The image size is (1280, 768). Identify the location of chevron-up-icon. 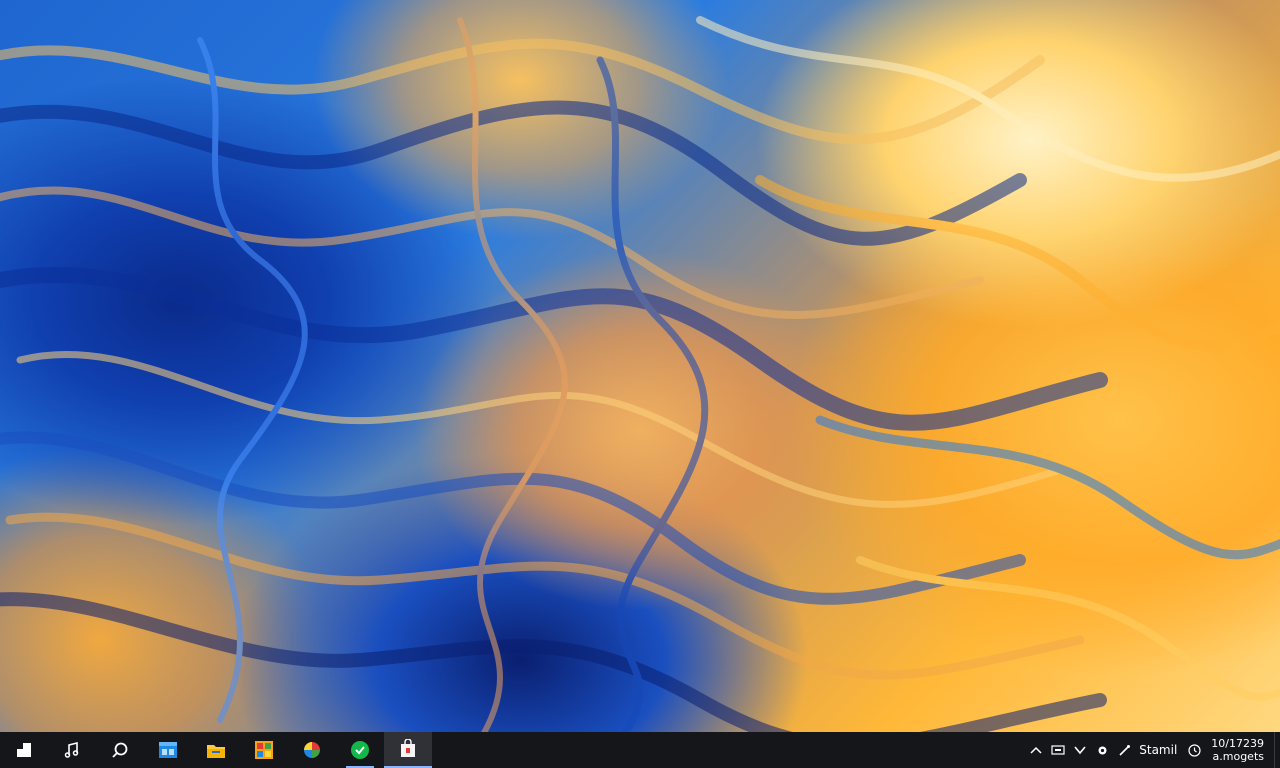
(1036, 750).